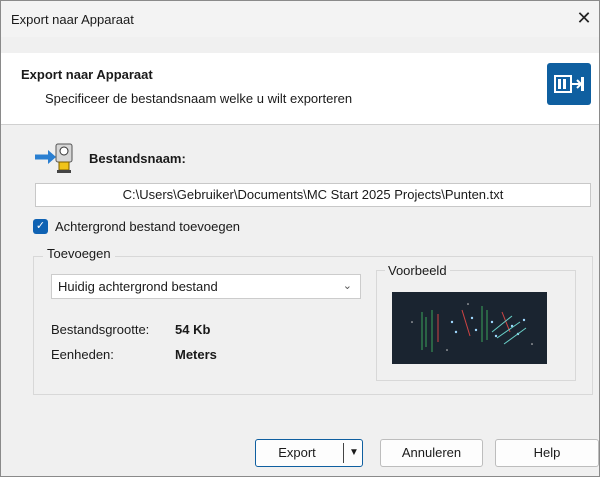 The width and height of the screenshot is (600, 477). Describe the element at coordinates (347, 286) in the screenshot. I see `chevron-down-icon: ⌄` at that location.